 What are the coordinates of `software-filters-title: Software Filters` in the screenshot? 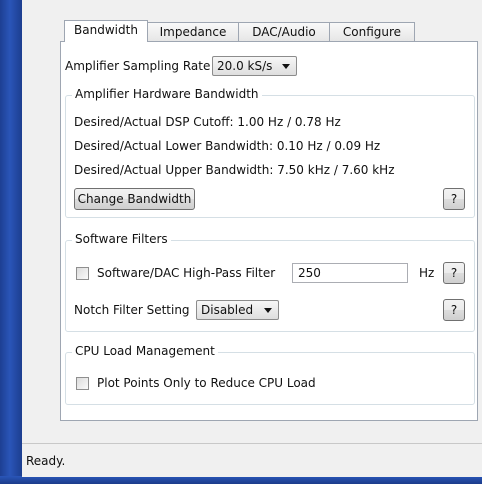 It's located at (121, 239).